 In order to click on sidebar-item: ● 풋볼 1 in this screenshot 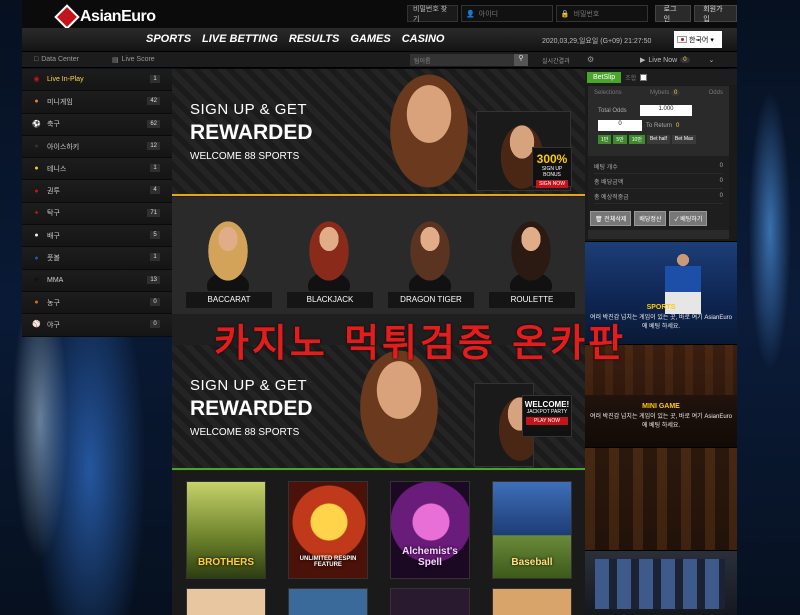, I will do `click(97, 258)`.